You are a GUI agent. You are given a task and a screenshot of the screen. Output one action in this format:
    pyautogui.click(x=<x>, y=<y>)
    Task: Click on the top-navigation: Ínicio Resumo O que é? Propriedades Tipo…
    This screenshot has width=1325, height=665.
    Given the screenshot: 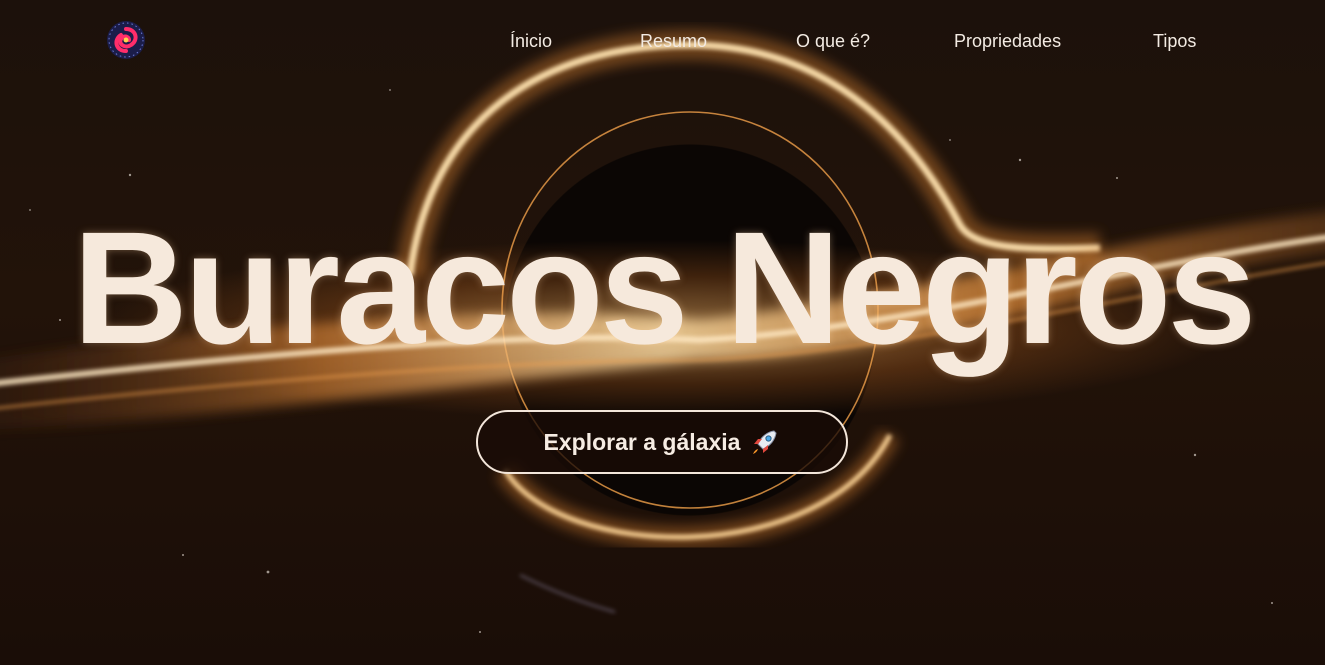 What is the action you would take?
    pyautogui.click(x=662, y=40)
    